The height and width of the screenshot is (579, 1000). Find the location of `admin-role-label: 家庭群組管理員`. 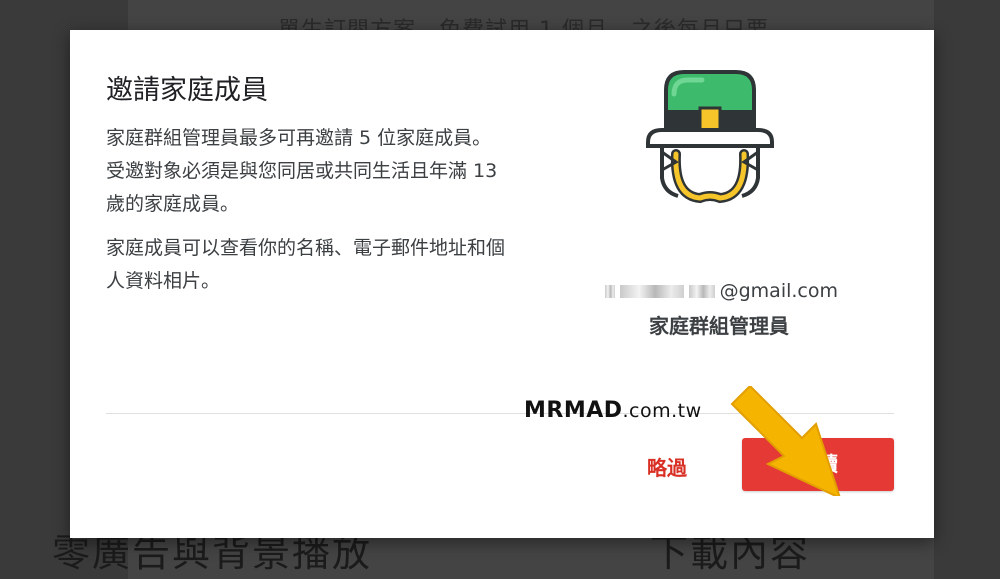

admin-role-label: 家庭群組管理員 is located at coordinates (719, 326).